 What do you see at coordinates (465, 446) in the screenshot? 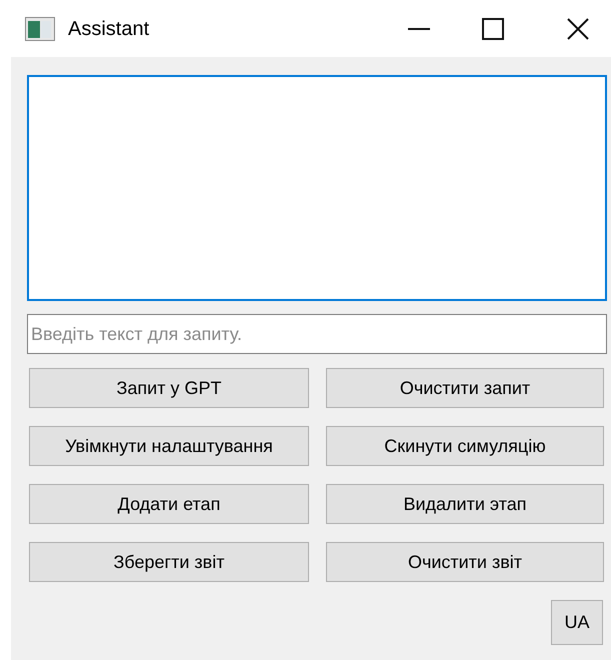
I see `action-button: Скинути симуляцію` at bounding box center [465, 446].